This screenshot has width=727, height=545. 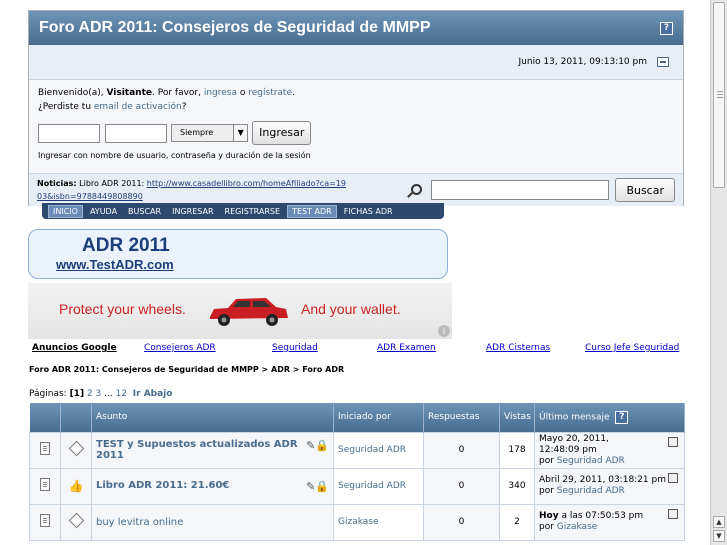 I want to click on lost-prefix: ¿Perdiste tu, so click(x=66, y=107).